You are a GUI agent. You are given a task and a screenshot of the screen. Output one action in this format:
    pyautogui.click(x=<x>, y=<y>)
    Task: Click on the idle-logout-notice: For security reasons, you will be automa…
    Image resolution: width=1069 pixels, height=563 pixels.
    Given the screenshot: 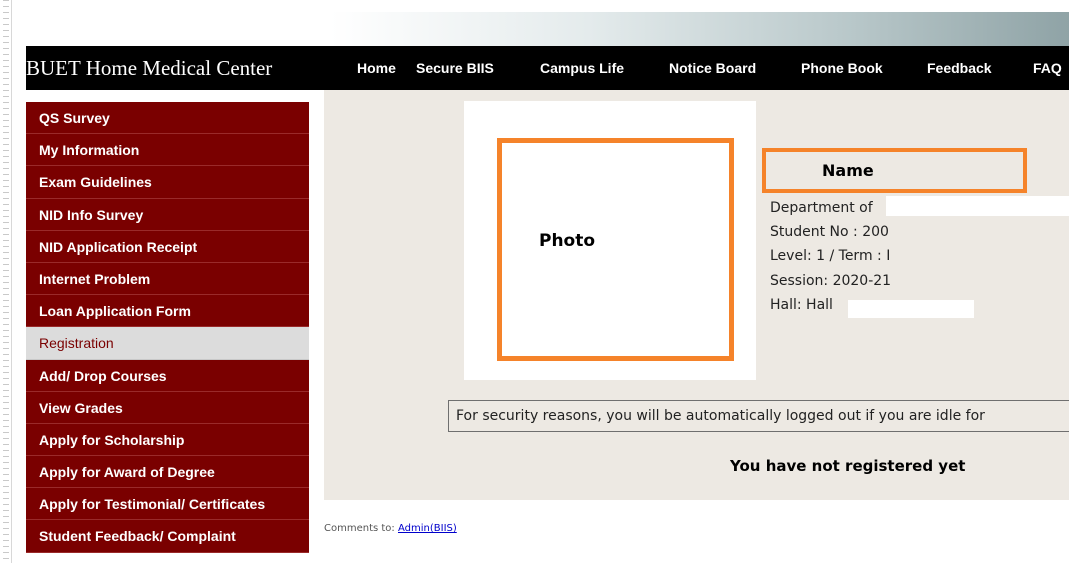 What is the action you would take?
    pyautogui.click(x=758, y=416)
    